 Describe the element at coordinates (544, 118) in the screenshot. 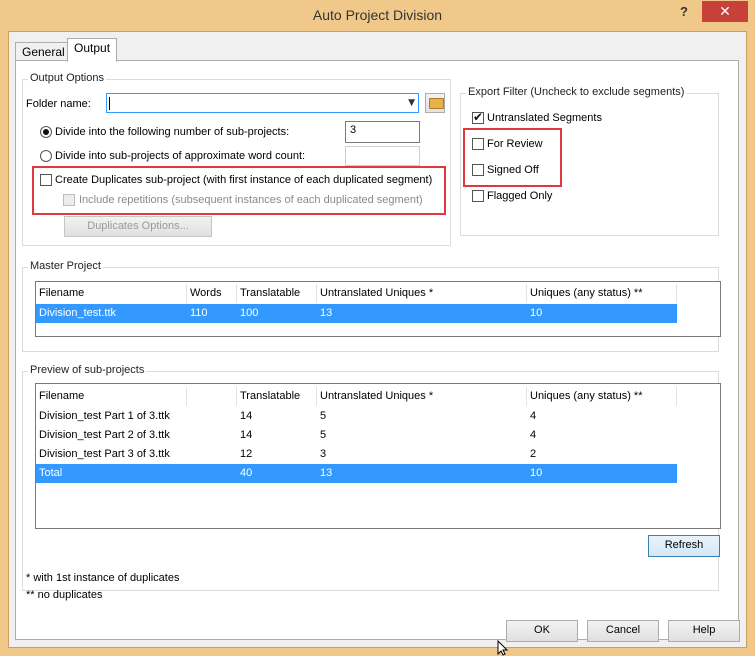

I see `untranslated-segments-label: Untranslated Segments` at that location.